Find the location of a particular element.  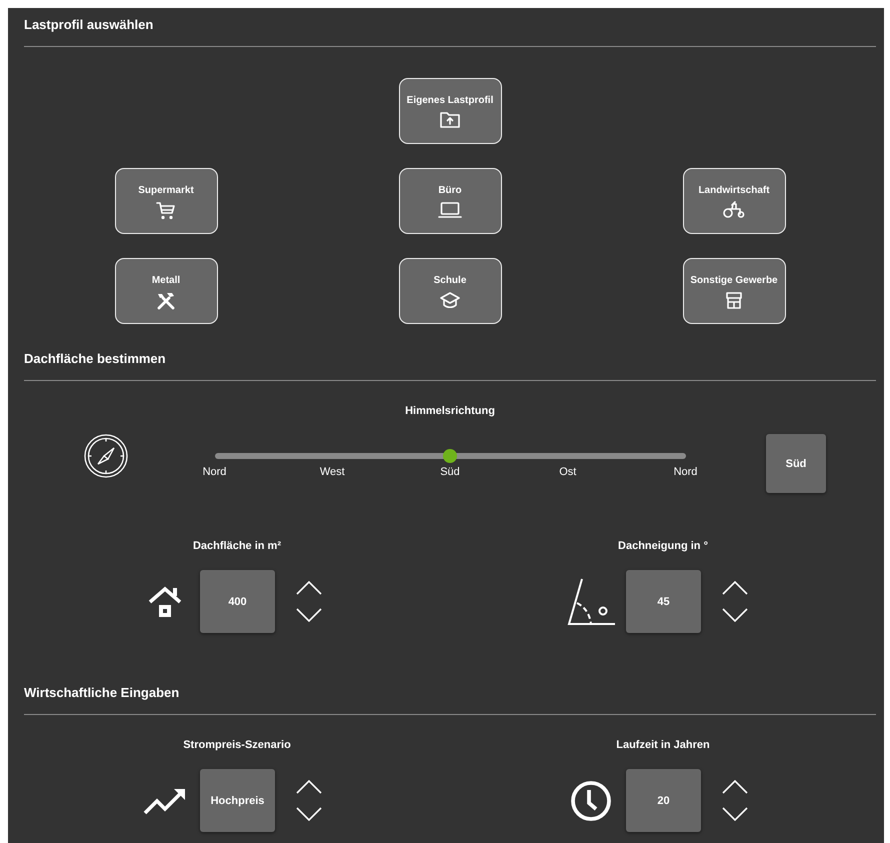

compass-icon is located at coordinates (106, 456).